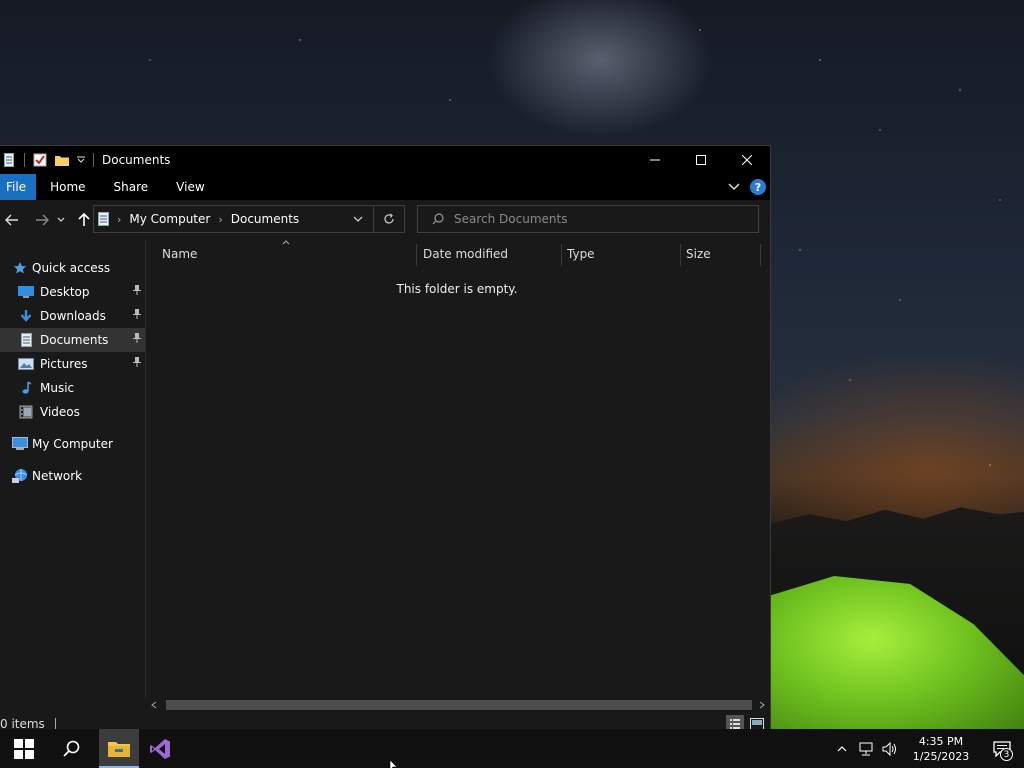  What do you see at coordinates (18, 187) in the screenshot?
I see `tab-file: File` at bounding box center [18, 187].